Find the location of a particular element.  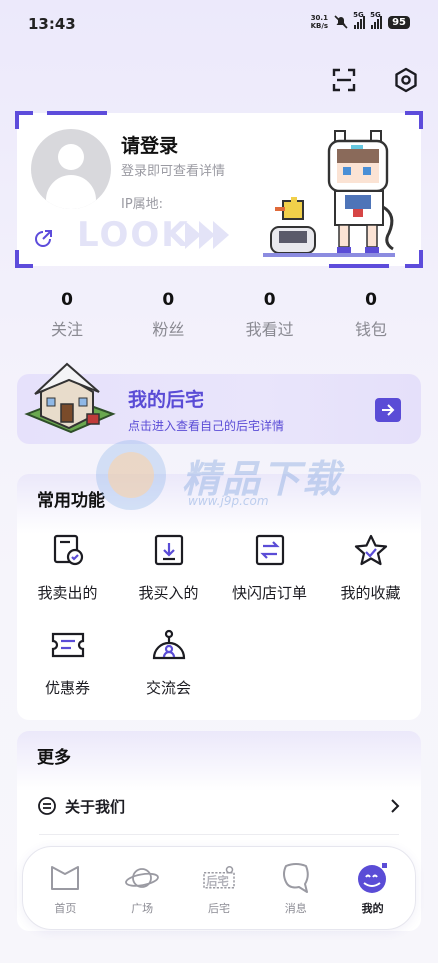

function-coupons: 优惠券 is located at coordinates (67, 662).